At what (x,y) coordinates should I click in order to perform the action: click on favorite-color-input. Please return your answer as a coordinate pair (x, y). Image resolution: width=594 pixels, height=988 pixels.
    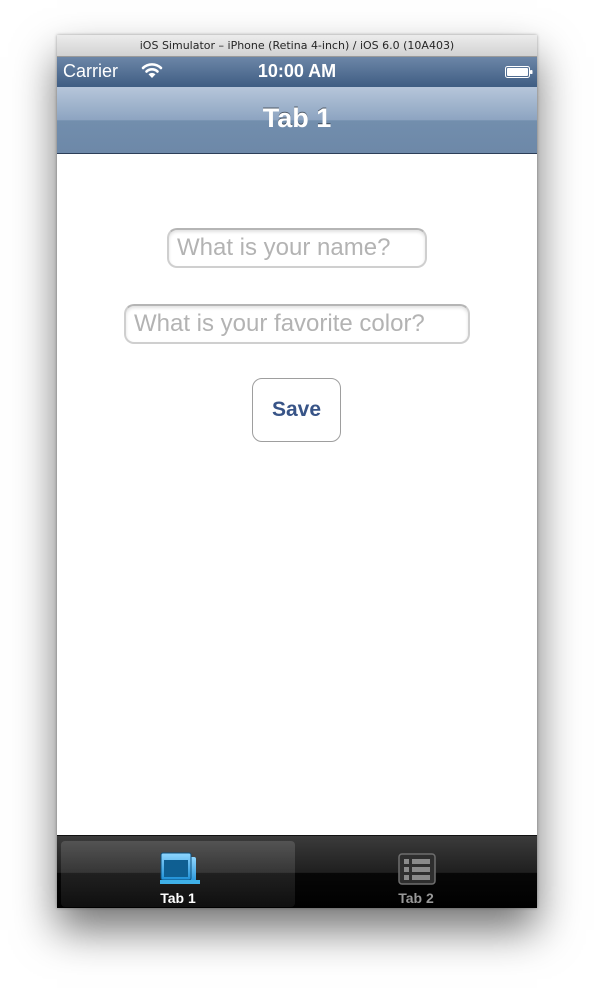
    Looking at the image, I should click on (297, 324).